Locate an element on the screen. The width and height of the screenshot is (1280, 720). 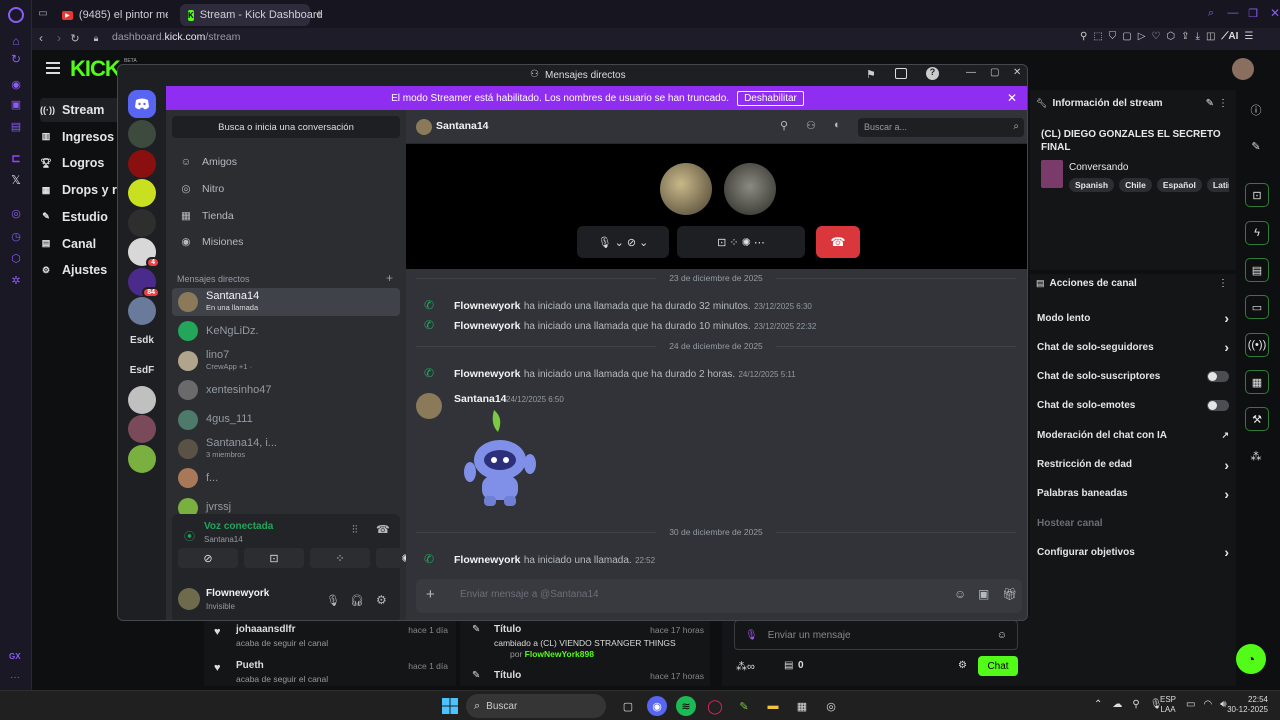
noise-suppression-icon: ⫶⫶ is located at coordinates (355, 530).